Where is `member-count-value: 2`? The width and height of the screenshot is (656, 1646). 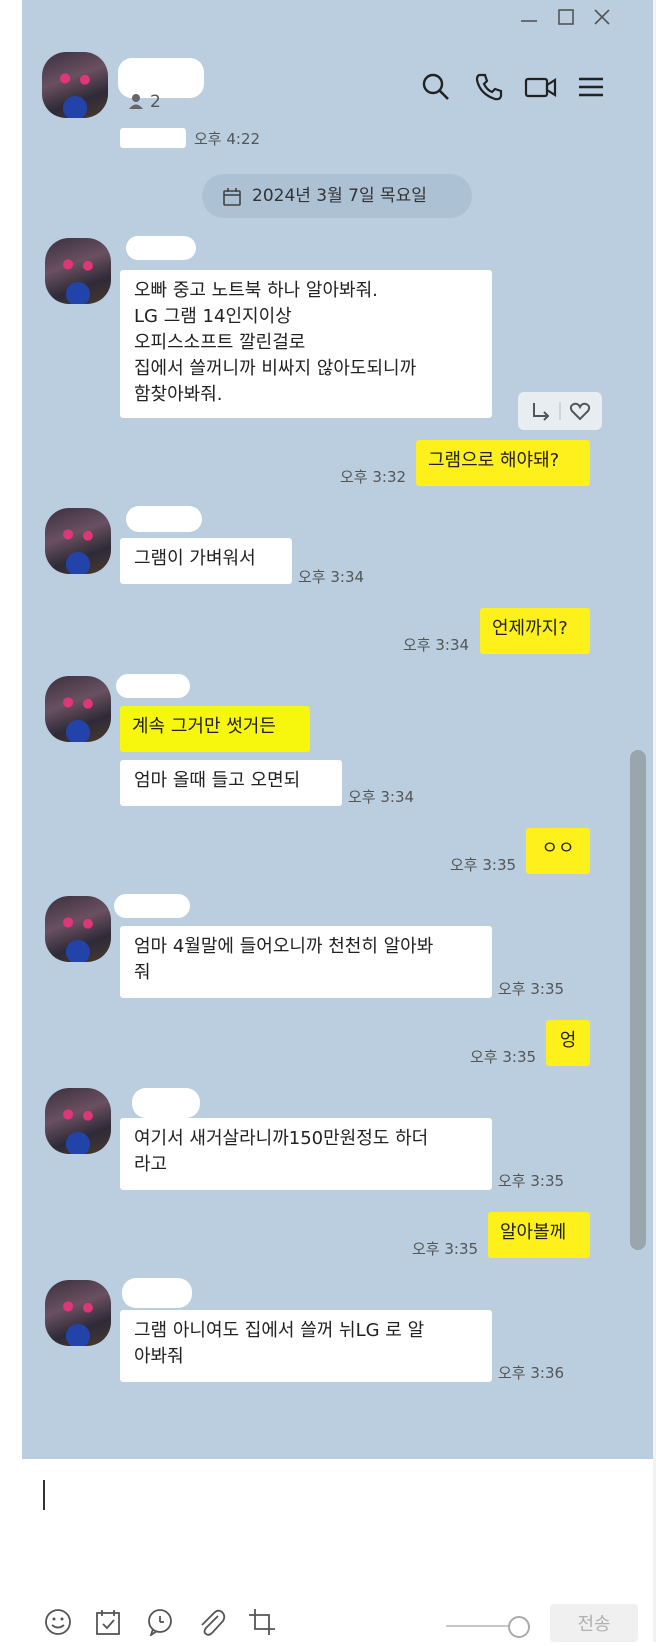 member-count-value: 2 is located at coordinates (155, 102).